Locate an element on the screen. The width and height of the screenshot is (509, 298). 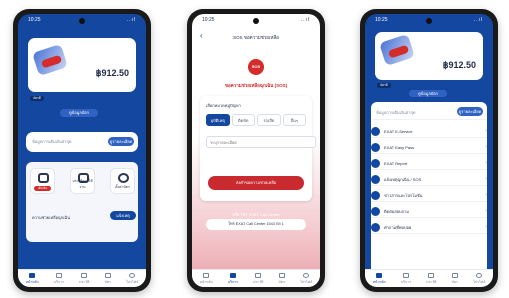
eservice-icon is located at coordinates (375, 131).